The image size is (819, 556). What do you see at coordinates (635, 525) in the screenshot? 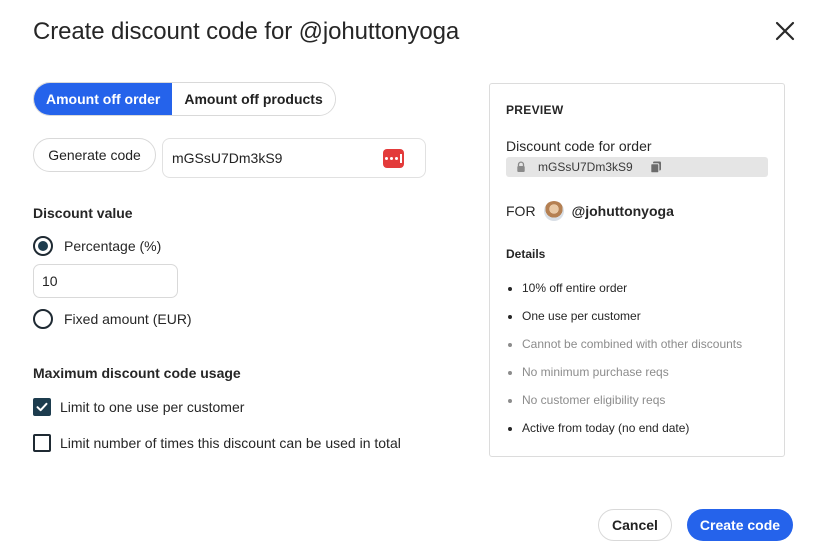
I see `cancel-button: Cancel` at bounding box center [635, 525].